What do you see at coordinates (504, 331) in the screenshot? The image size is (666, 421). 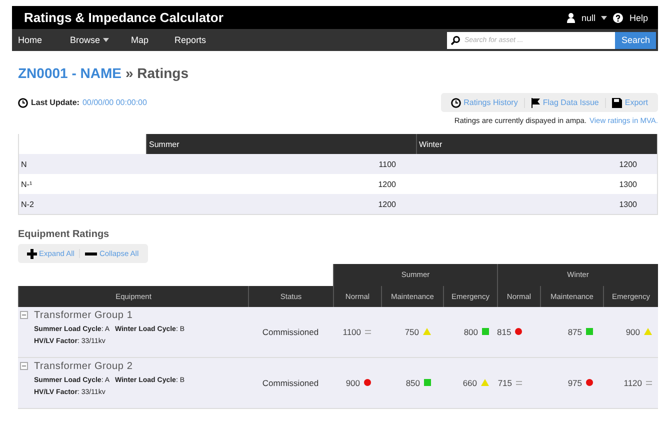 I see `rating-value: 815` at bounding box center [504, 331].